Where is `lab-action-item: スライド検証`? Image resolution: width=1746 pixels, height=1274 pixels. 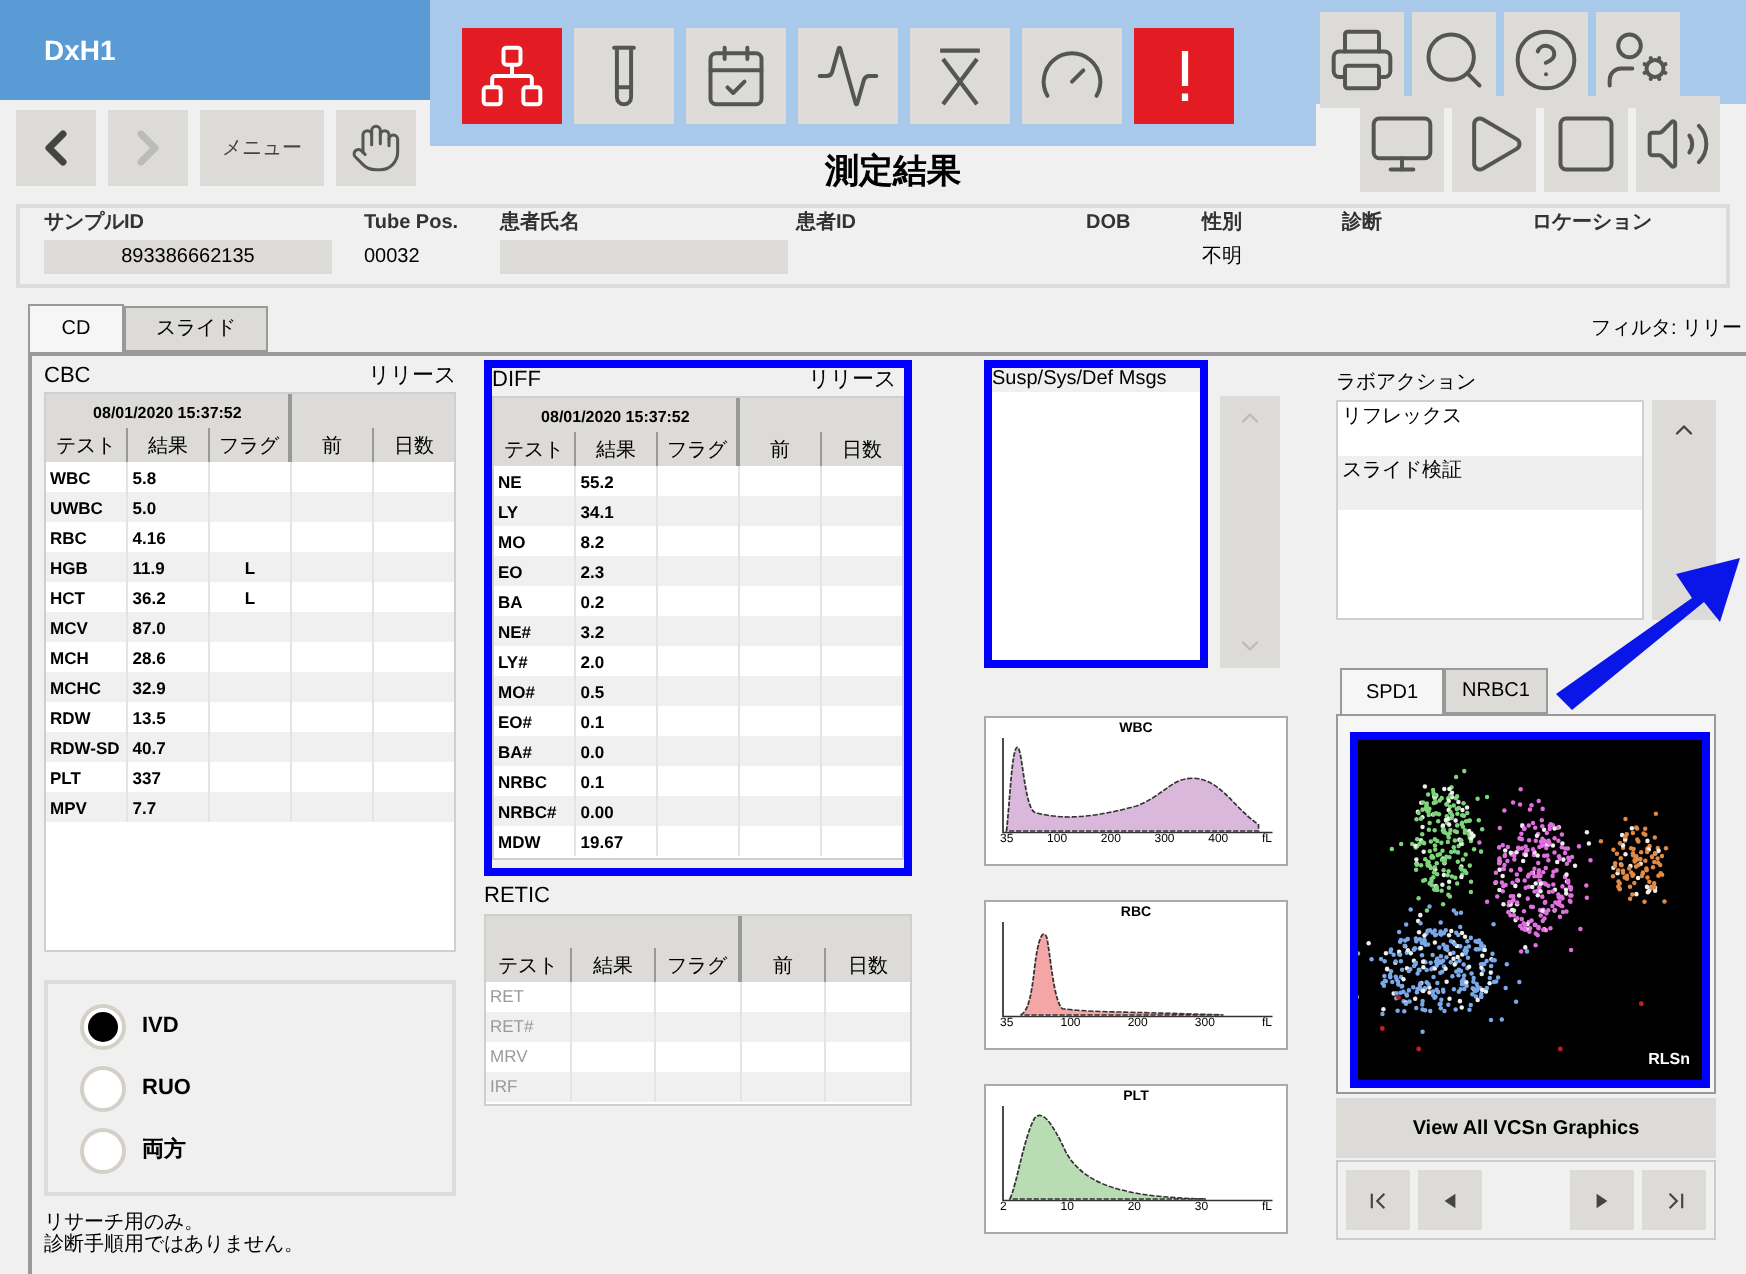
lab-action-item: スライド検証 is located at coordinates (1490, 483).